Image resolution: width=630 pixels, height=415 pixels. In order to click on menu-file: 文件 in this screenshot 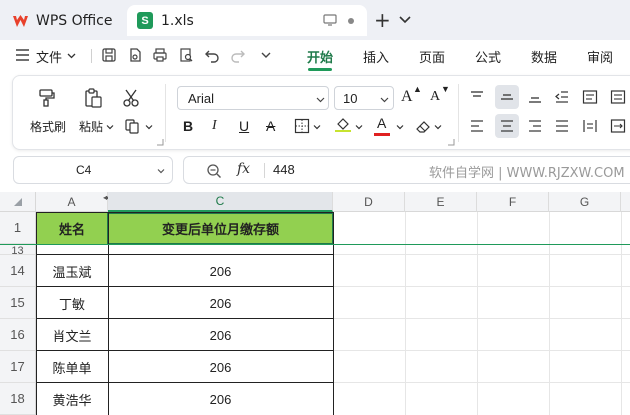, I will do `click(49, 56)`.